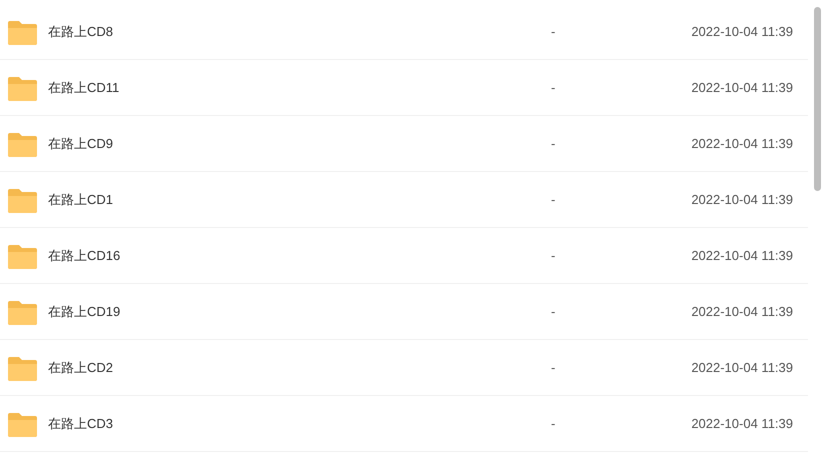 This screenshot has width=826, height=455. Describe the element at coordinates (248, 256) in the screenshot. I see `file-name: 在路上CD16` at that location.